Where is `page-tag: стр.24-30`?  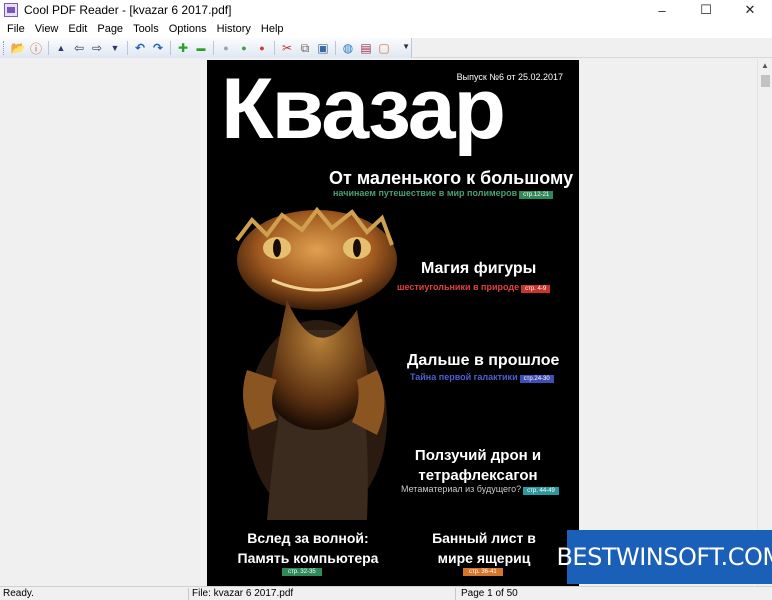 page-tag: стр.24-30 is located at coordinates (536, 379).